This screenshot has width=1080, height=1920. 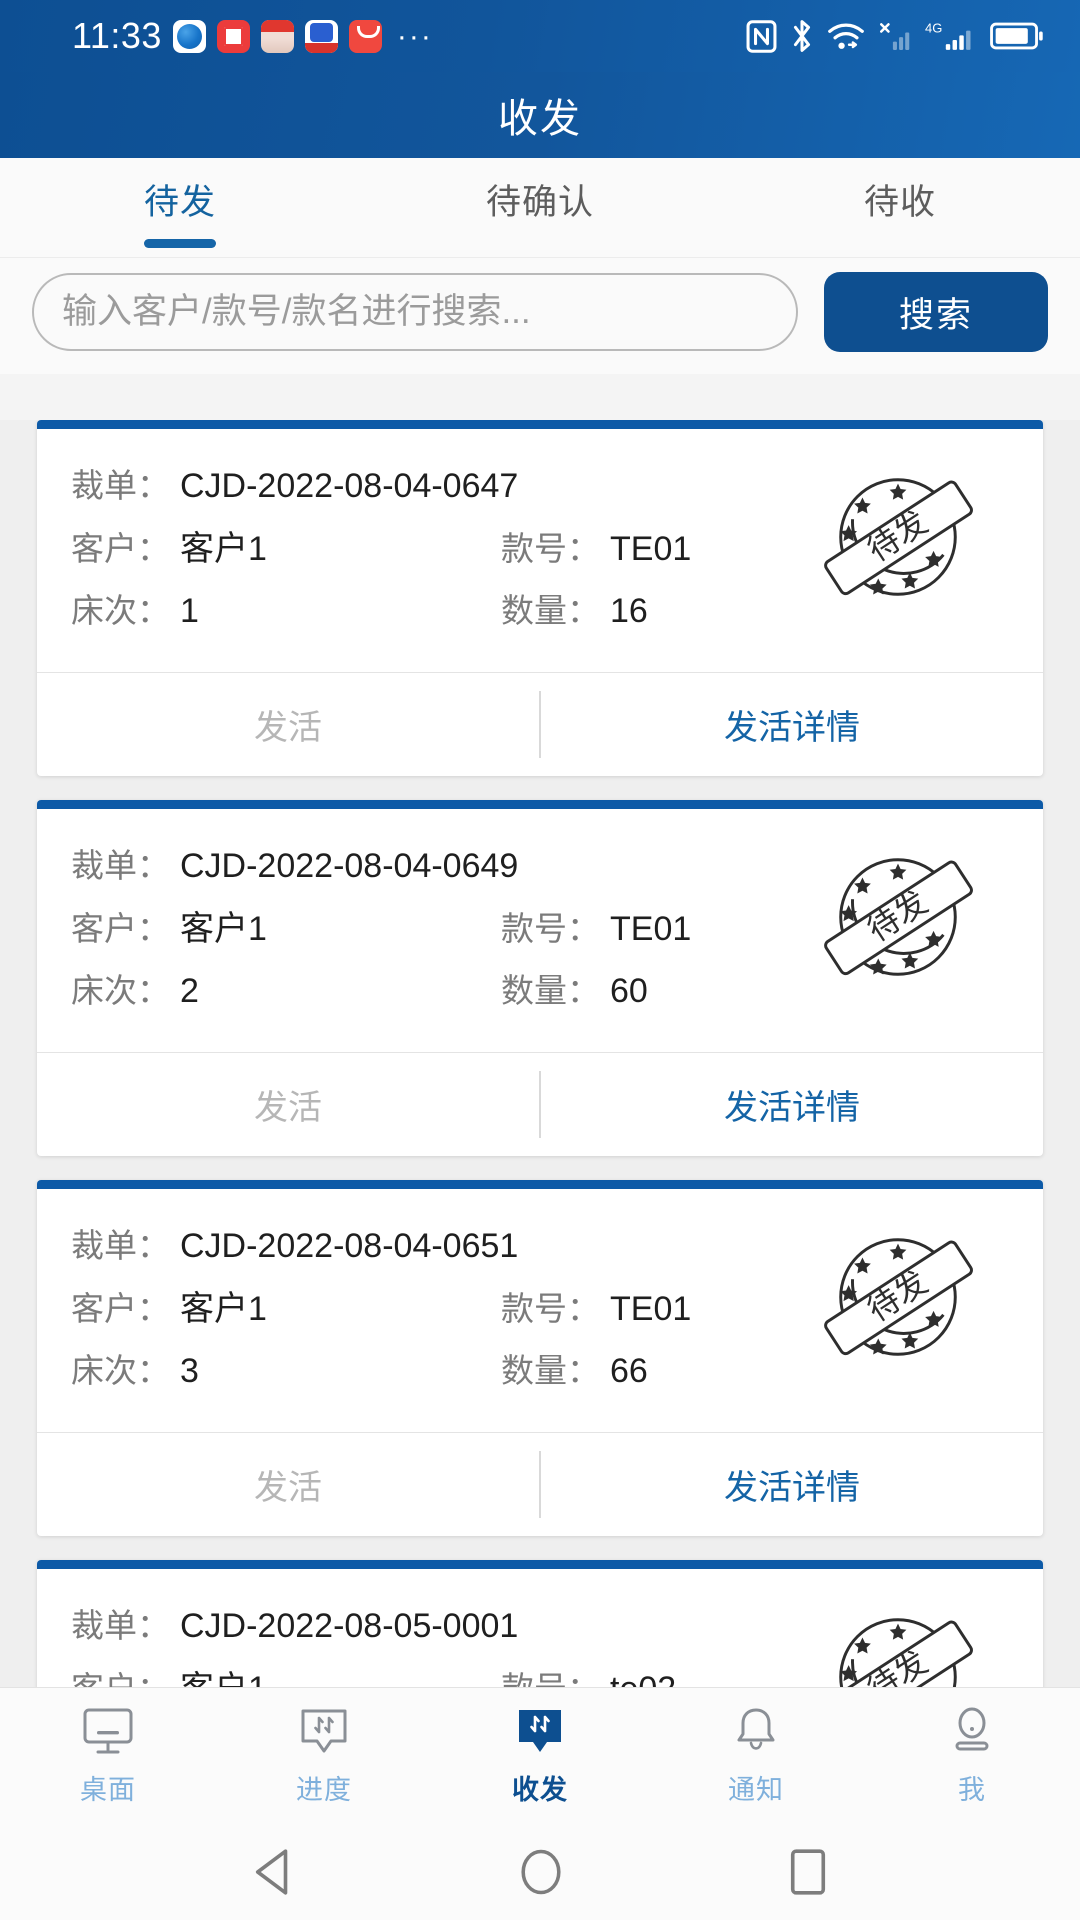 I want to click on value-bed-no: 2, so click(x=189, y=991).